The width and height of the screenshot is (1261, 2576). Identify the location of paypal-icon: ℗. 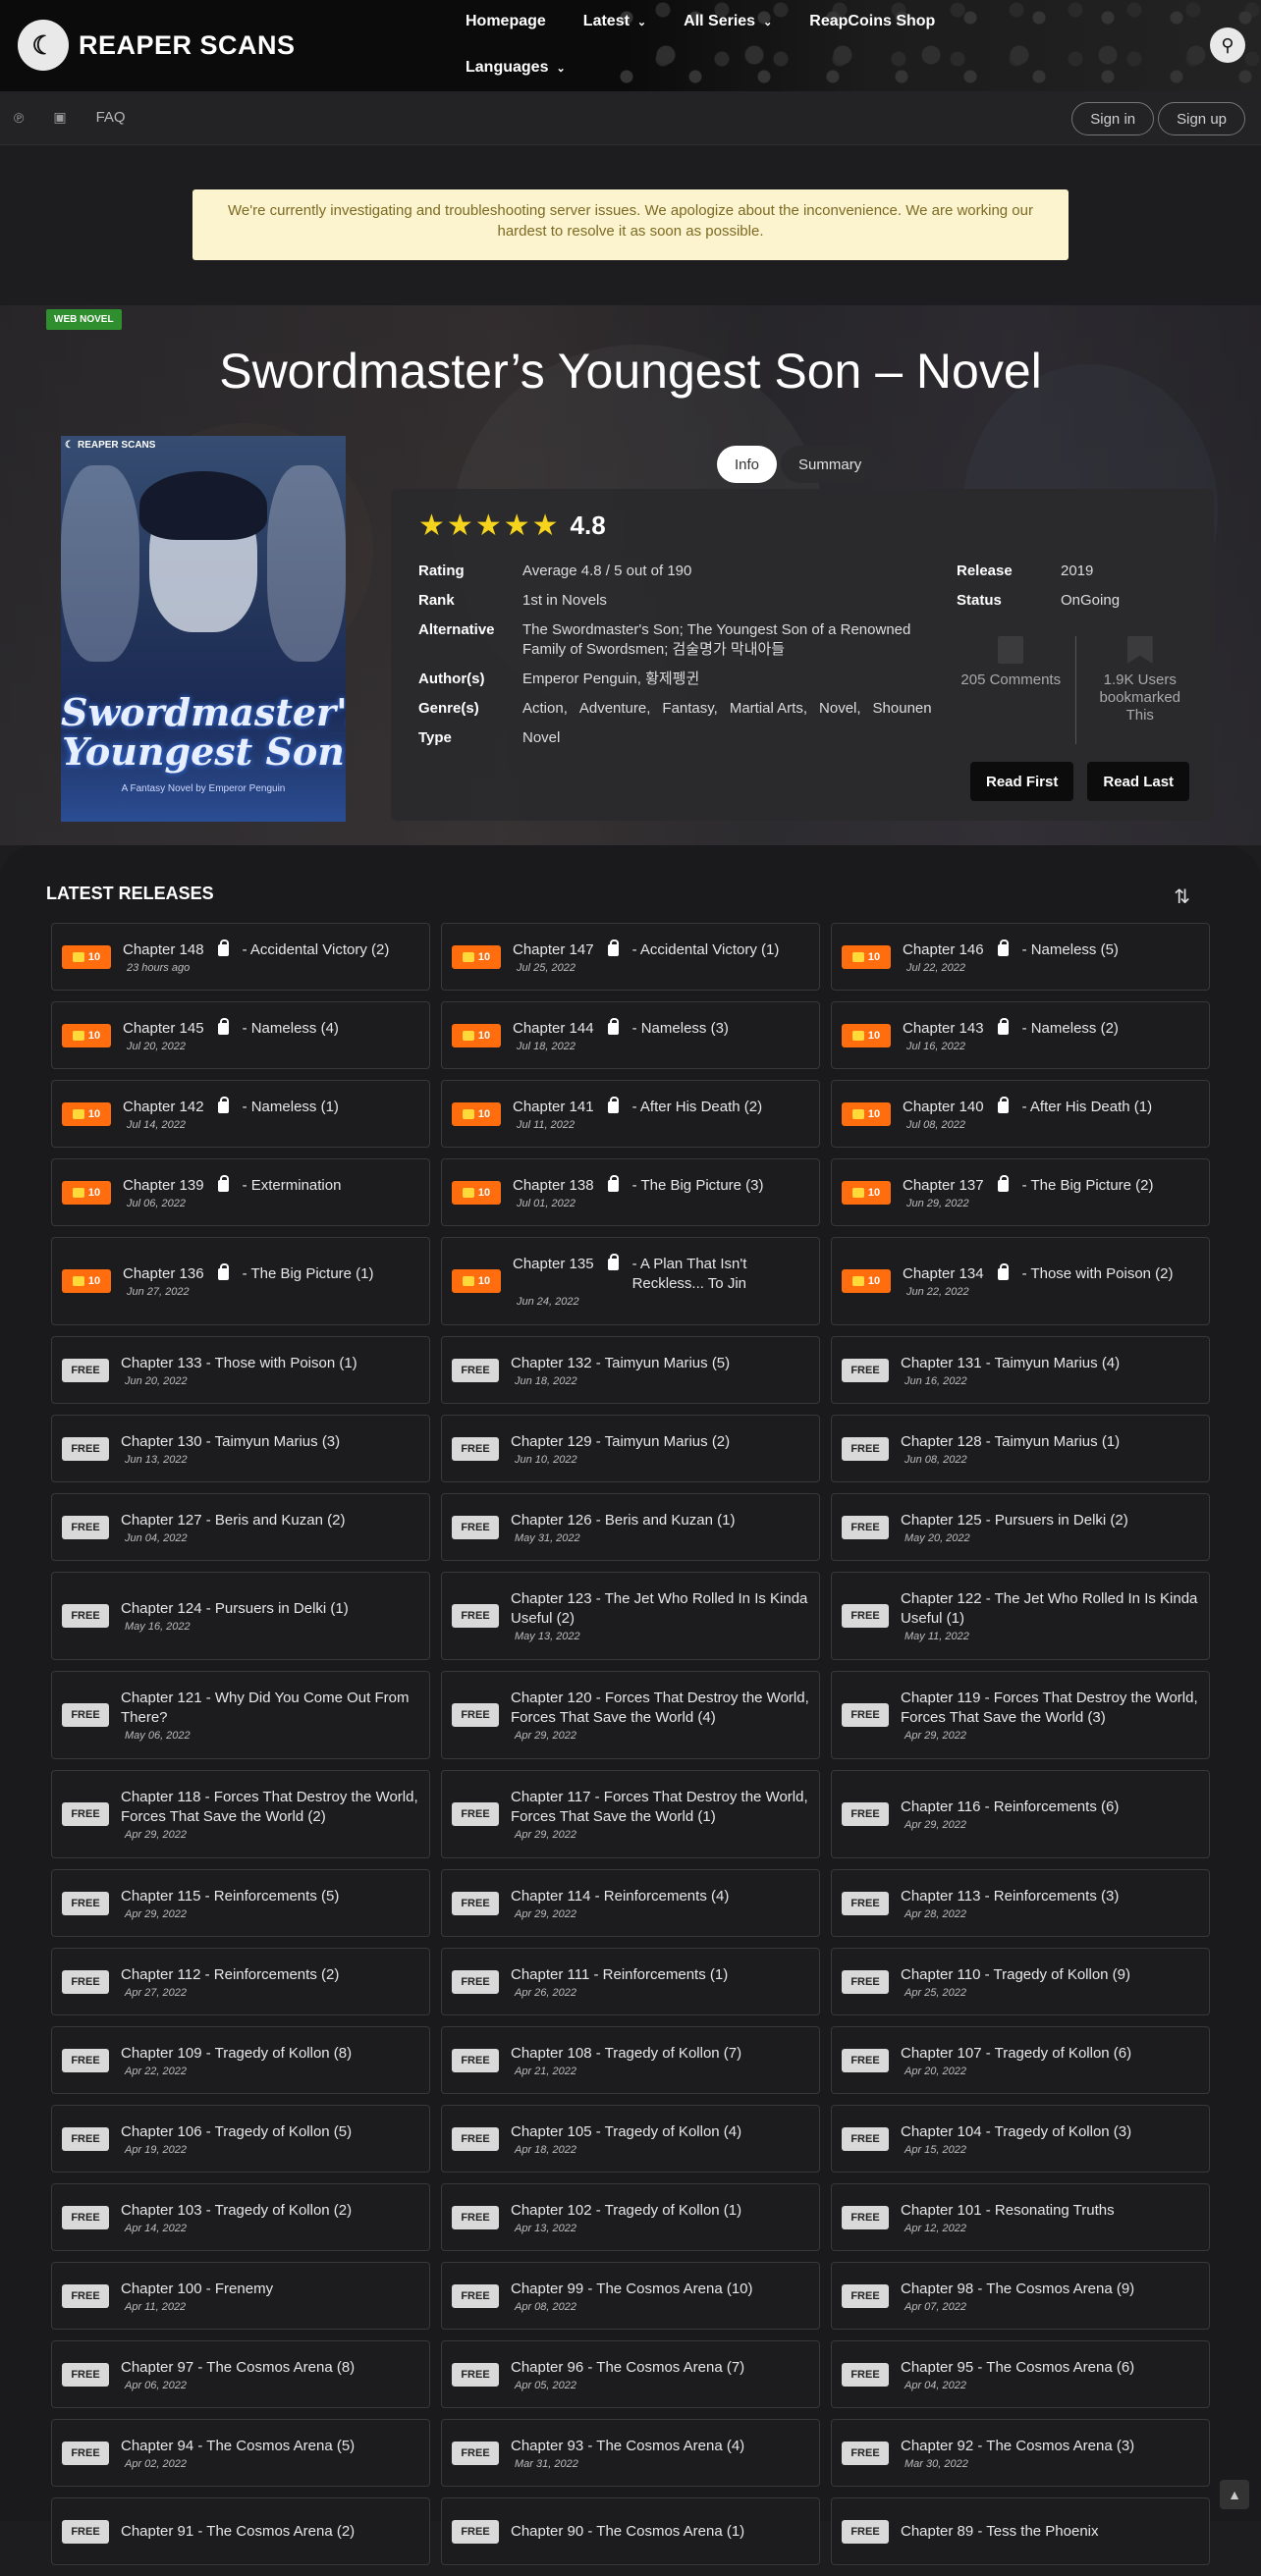
(19, 118).